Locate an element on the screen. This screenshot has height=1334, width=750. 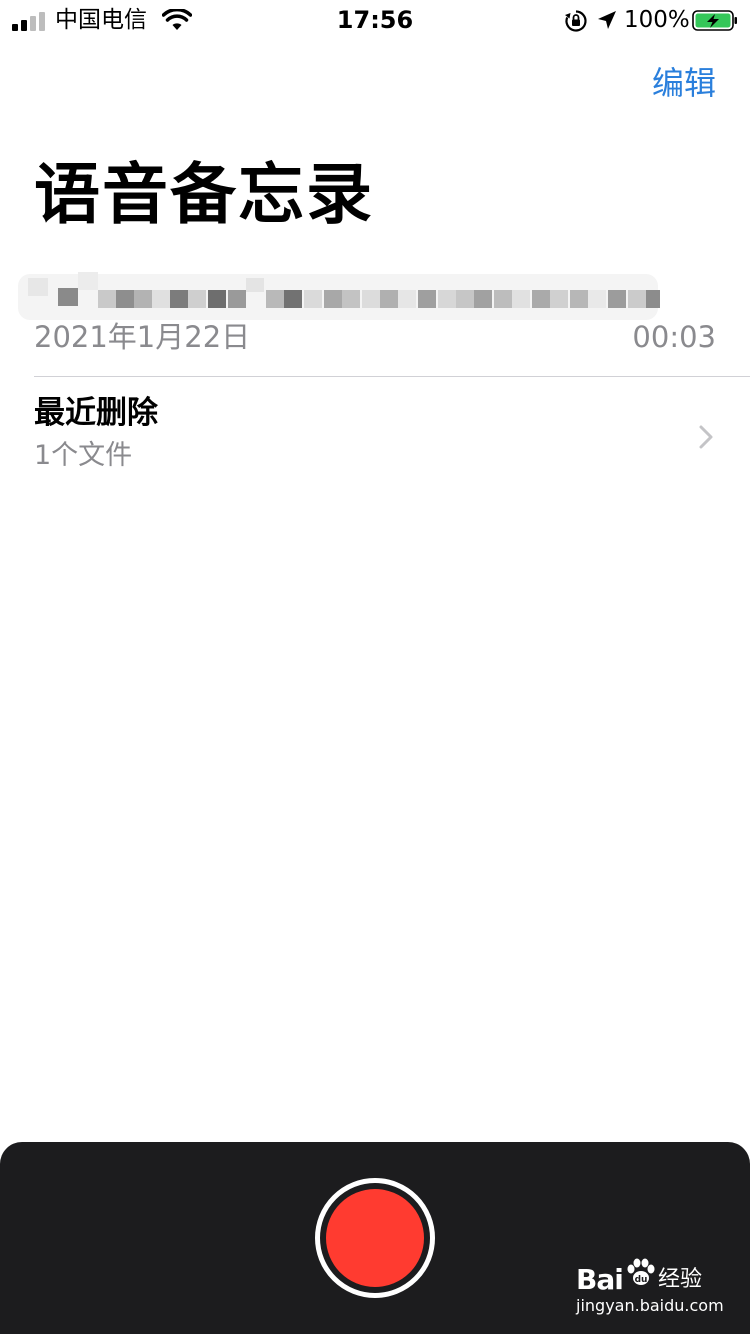
watermark-brand: Bai is located at coordinates (600, 1279).